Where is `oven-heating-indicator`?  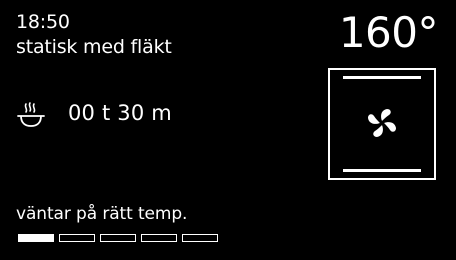
oven-heating-indicator is located at coordinates (382, 124).